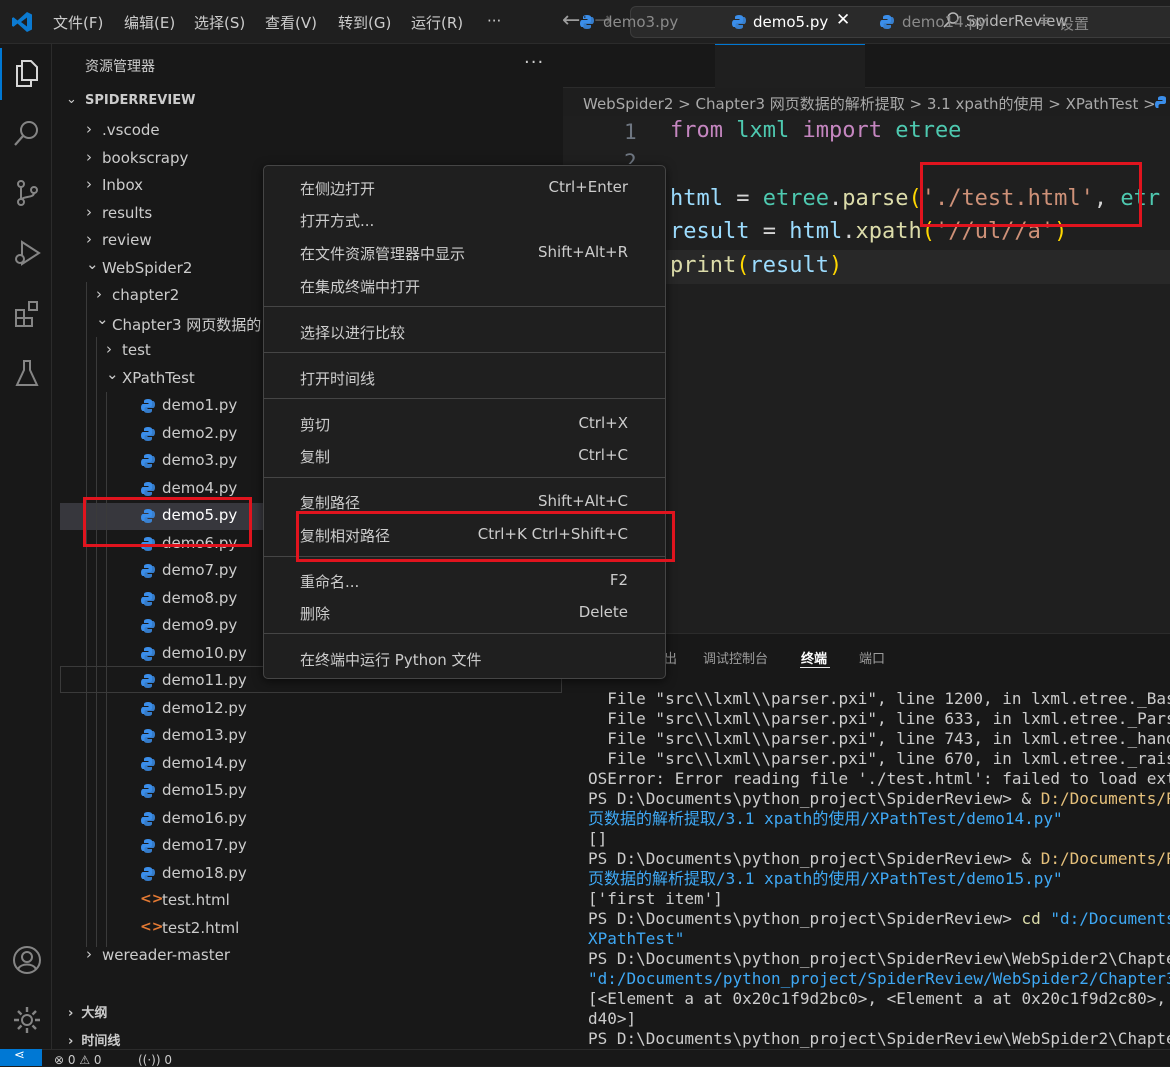  Describe the element at coordinates (437, 22) in the screenshot. I see `menu-run: 运行(R)` at that location.